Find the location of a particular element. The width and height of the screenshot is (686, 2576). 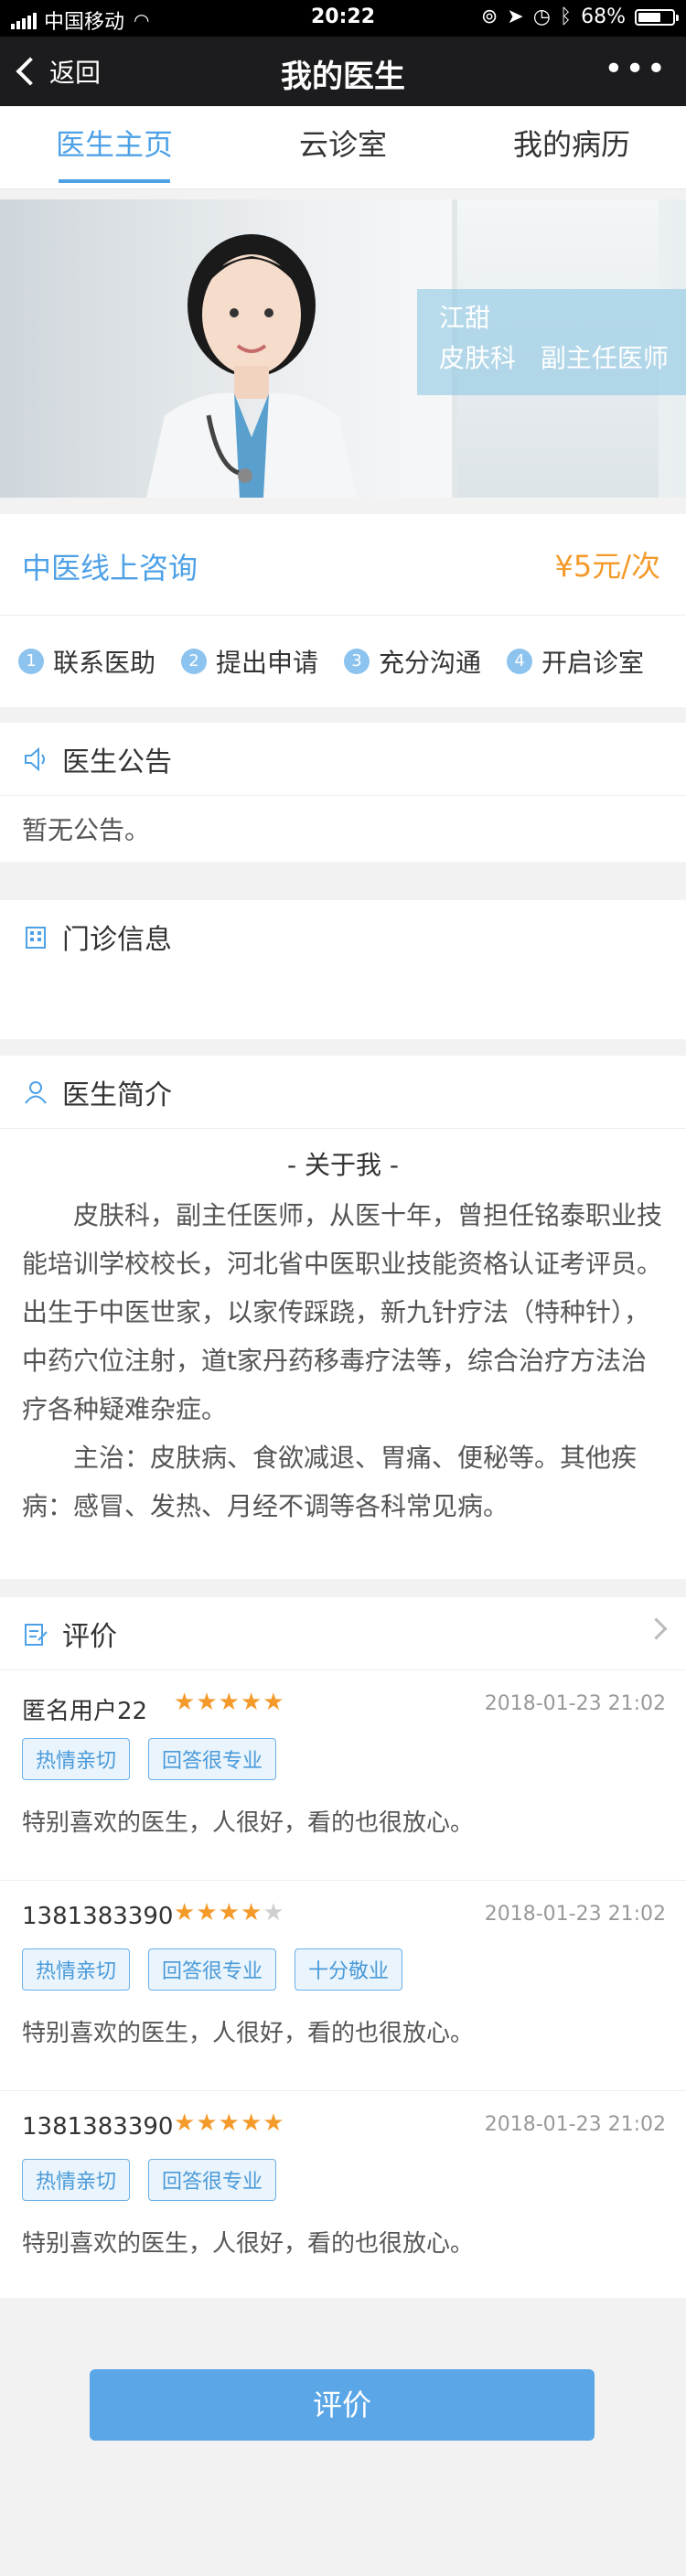

status-bar: 中国移动 ◠ 20:22 ⊚ ➤ ◷ ᛒ 68% is located at coordinates (343, 18).